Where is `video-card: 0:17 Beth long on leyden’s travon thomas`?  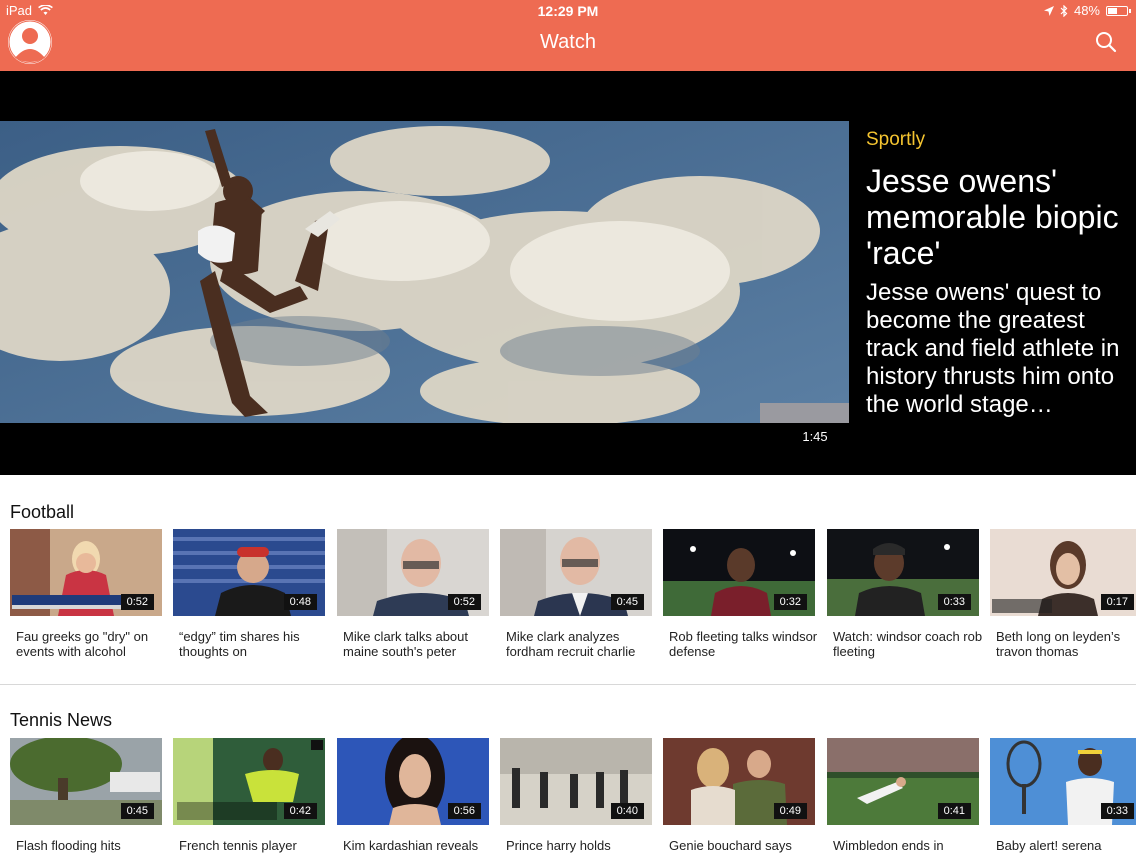
video-card: 0:17 Beth long on leyden’s travon thomas is located at coordinates (1063, 594).